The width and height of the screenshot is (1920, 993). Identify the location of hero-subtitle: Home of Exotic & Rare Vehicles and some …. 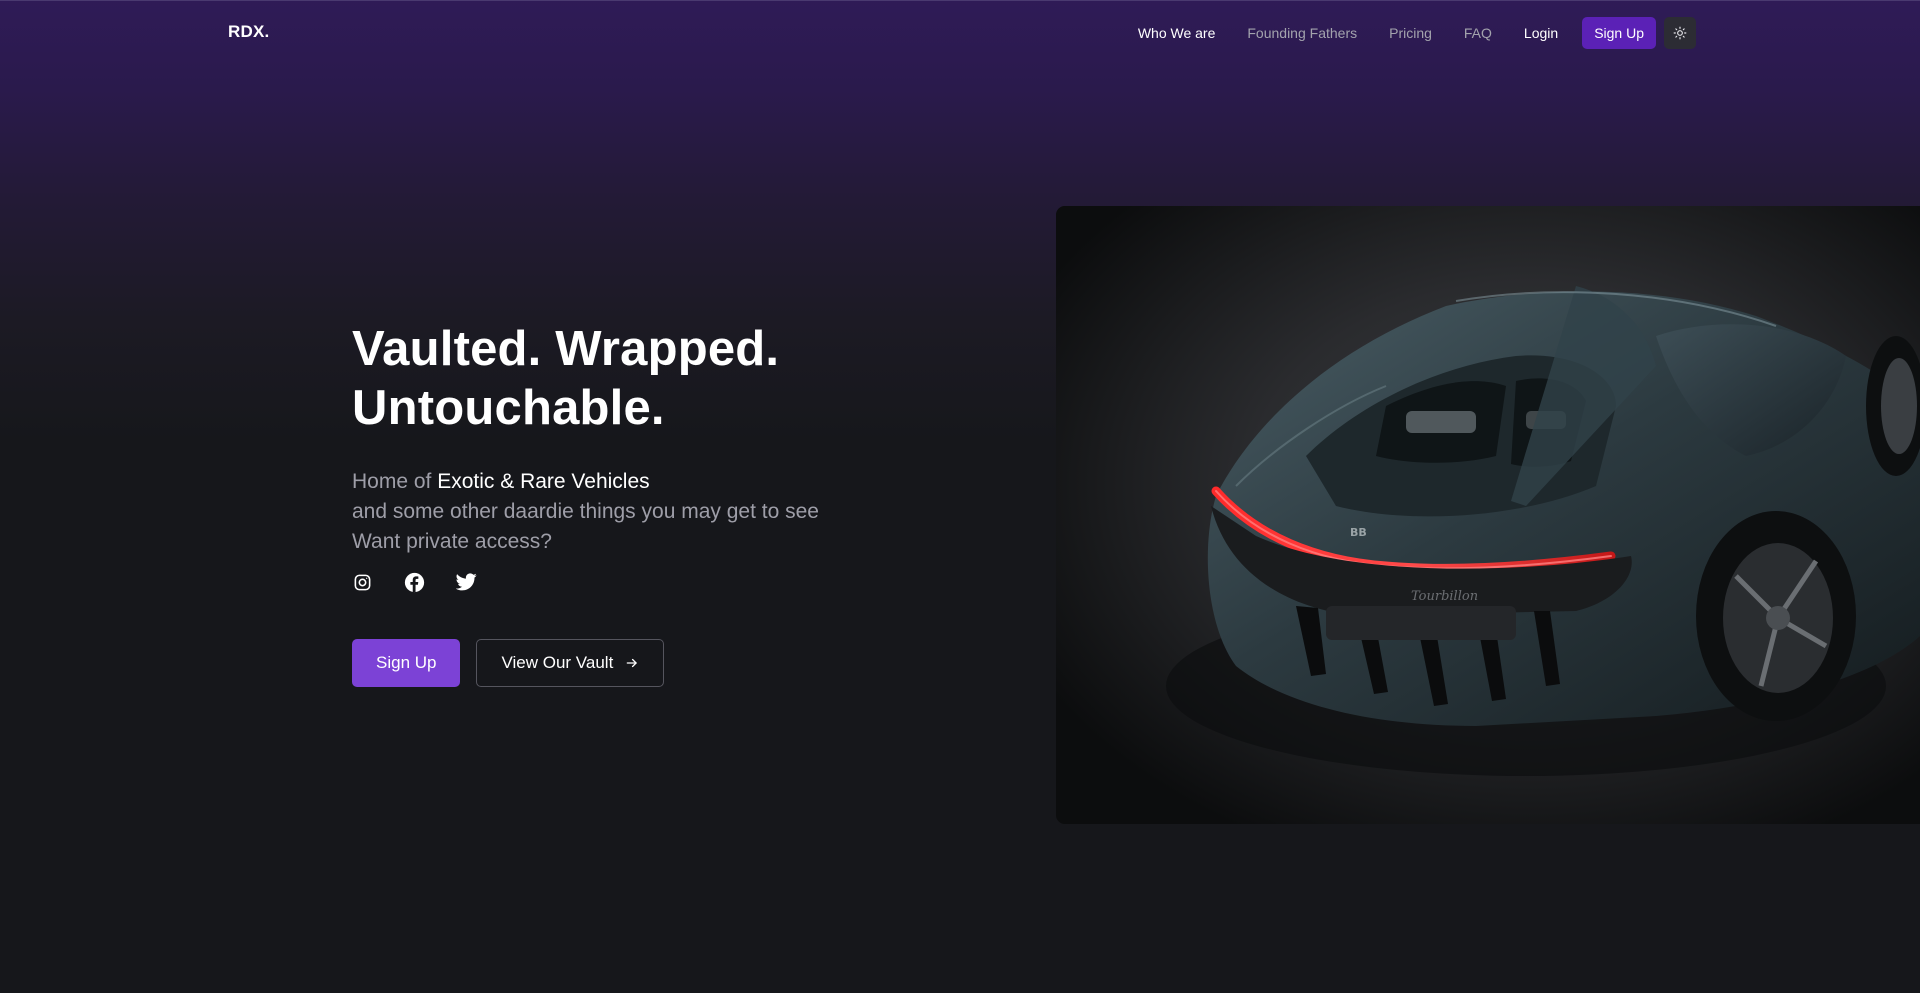
(632, 512).